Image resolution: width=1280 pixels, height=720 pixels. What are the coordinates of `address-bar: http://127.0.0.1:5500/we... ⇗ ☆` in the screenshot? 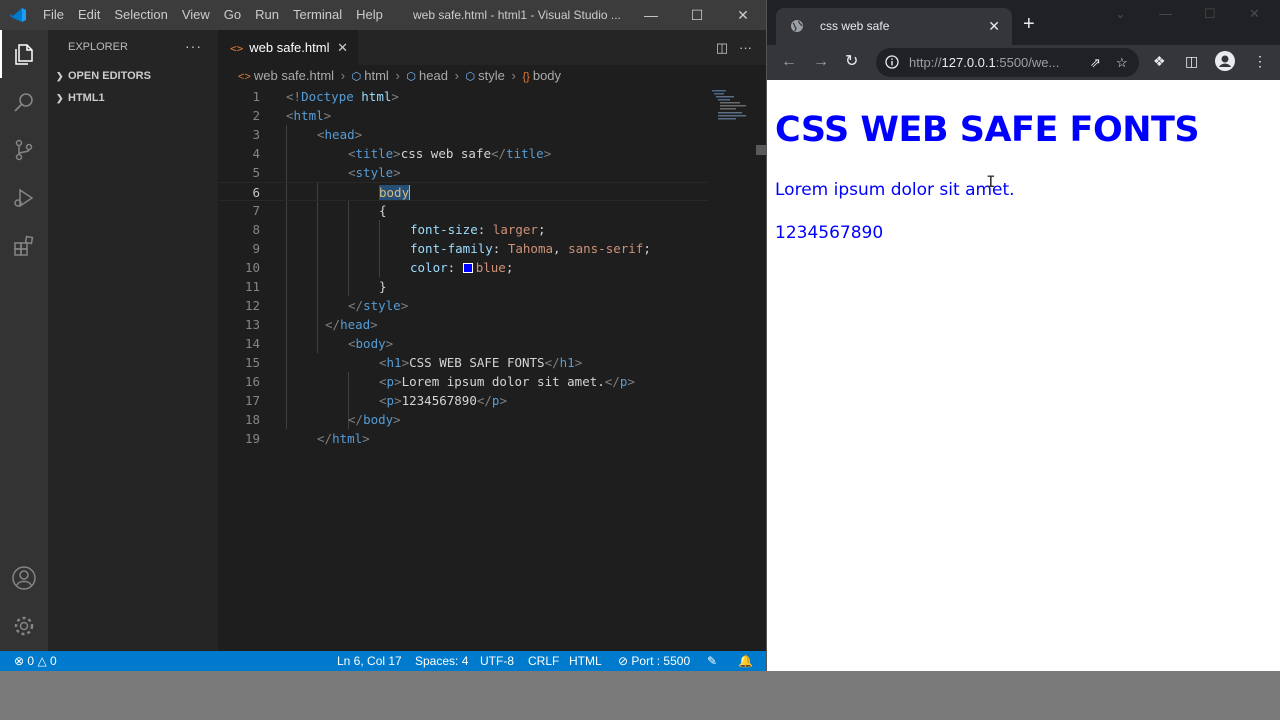 It's located at (1007, 62).